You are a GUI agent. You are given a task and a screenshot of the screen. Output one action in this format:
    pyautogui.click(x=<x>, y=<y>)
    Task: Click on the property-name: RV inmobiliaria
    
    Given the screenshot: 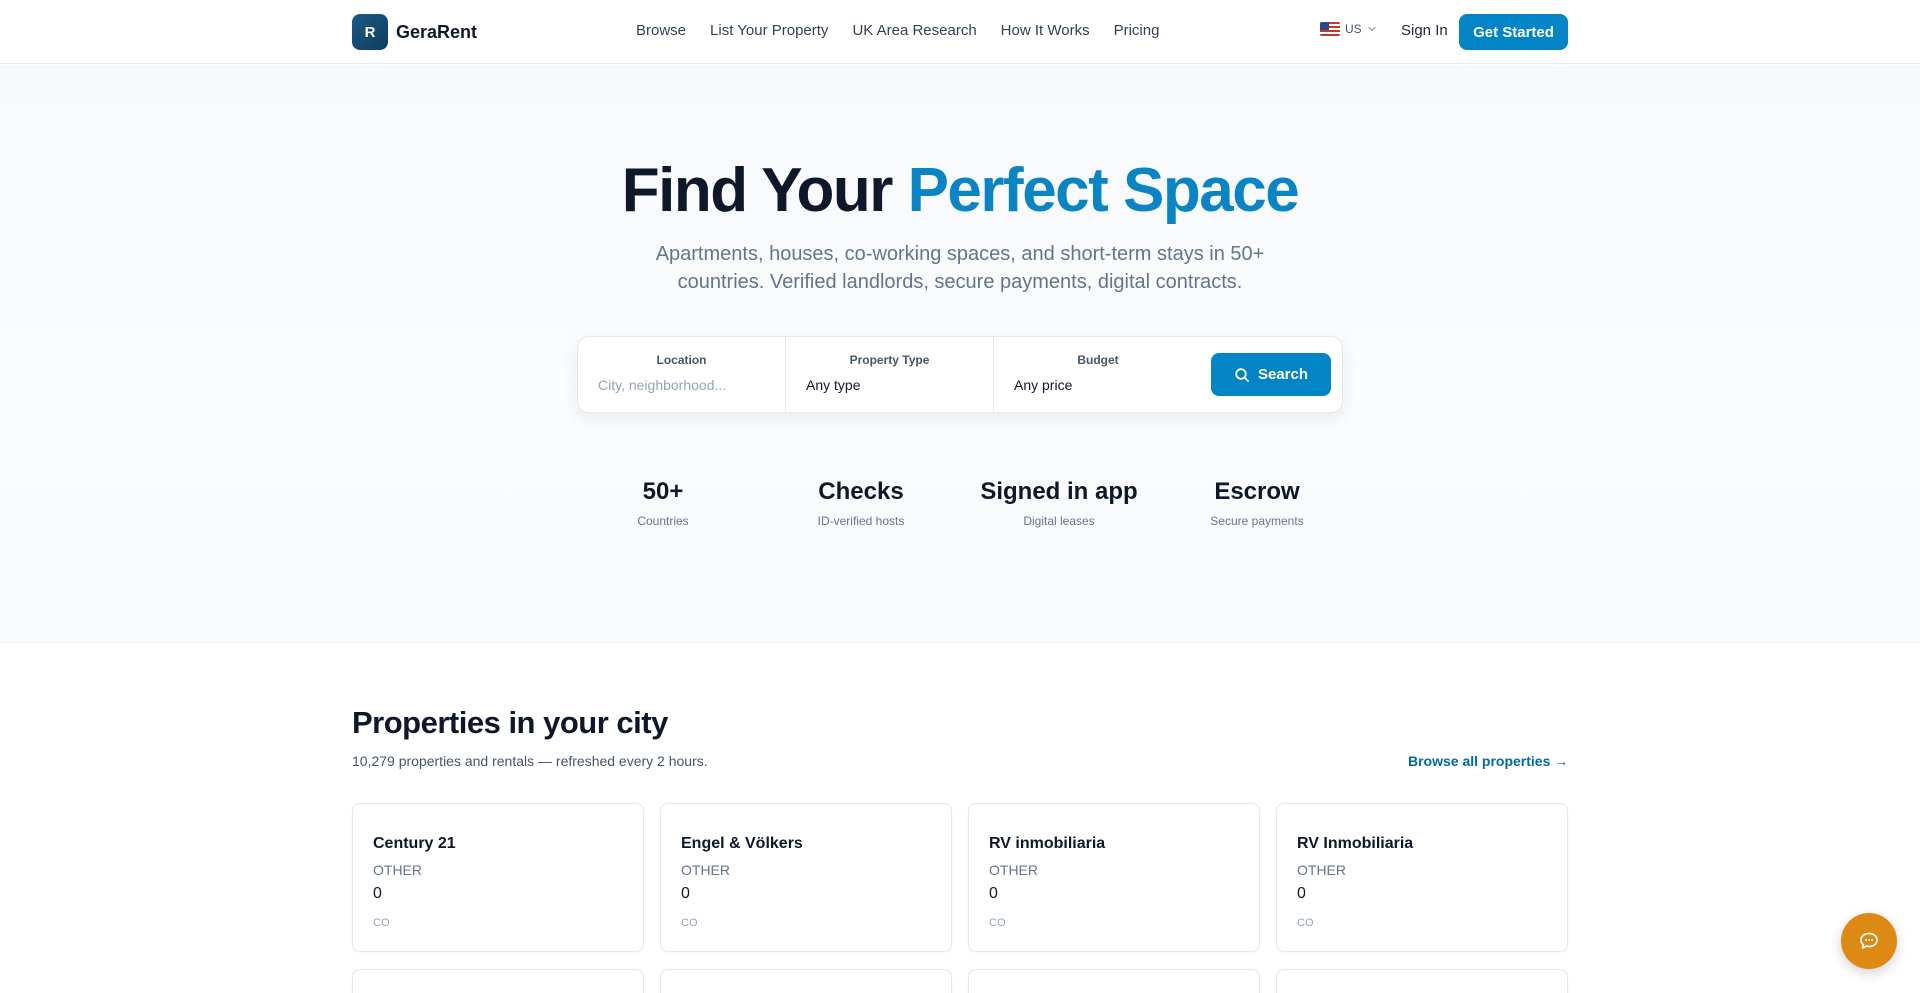 What is the action you would take?
    pyautogui.click(x=1047, y=843)
    